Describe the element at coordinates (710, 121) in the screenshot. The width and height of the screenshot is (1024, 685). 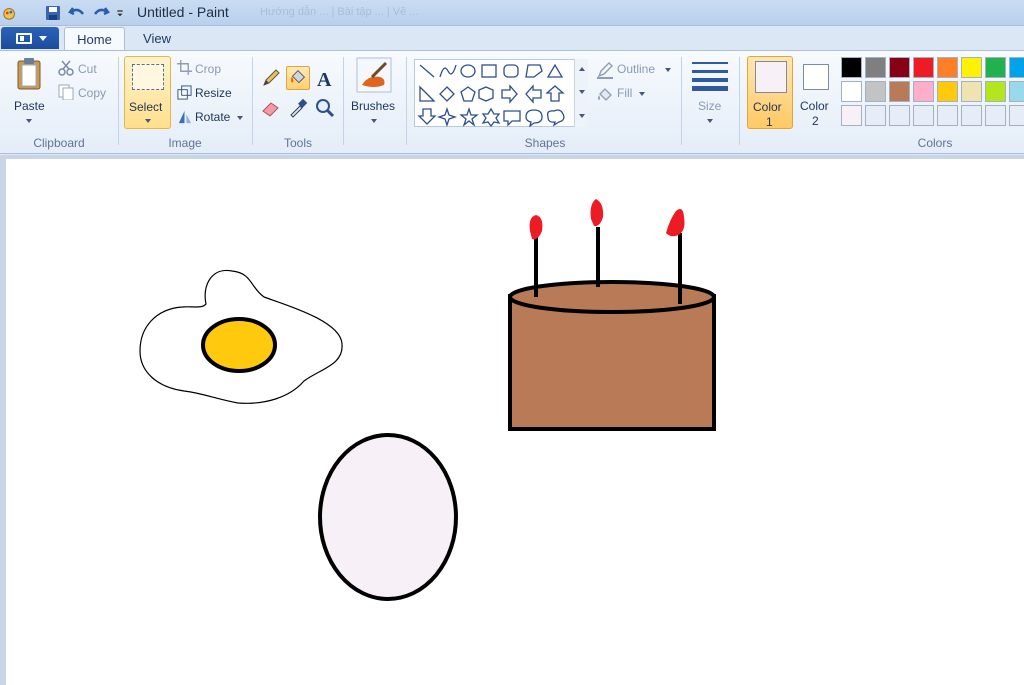
I see `size-dropdown-icon` at that location.